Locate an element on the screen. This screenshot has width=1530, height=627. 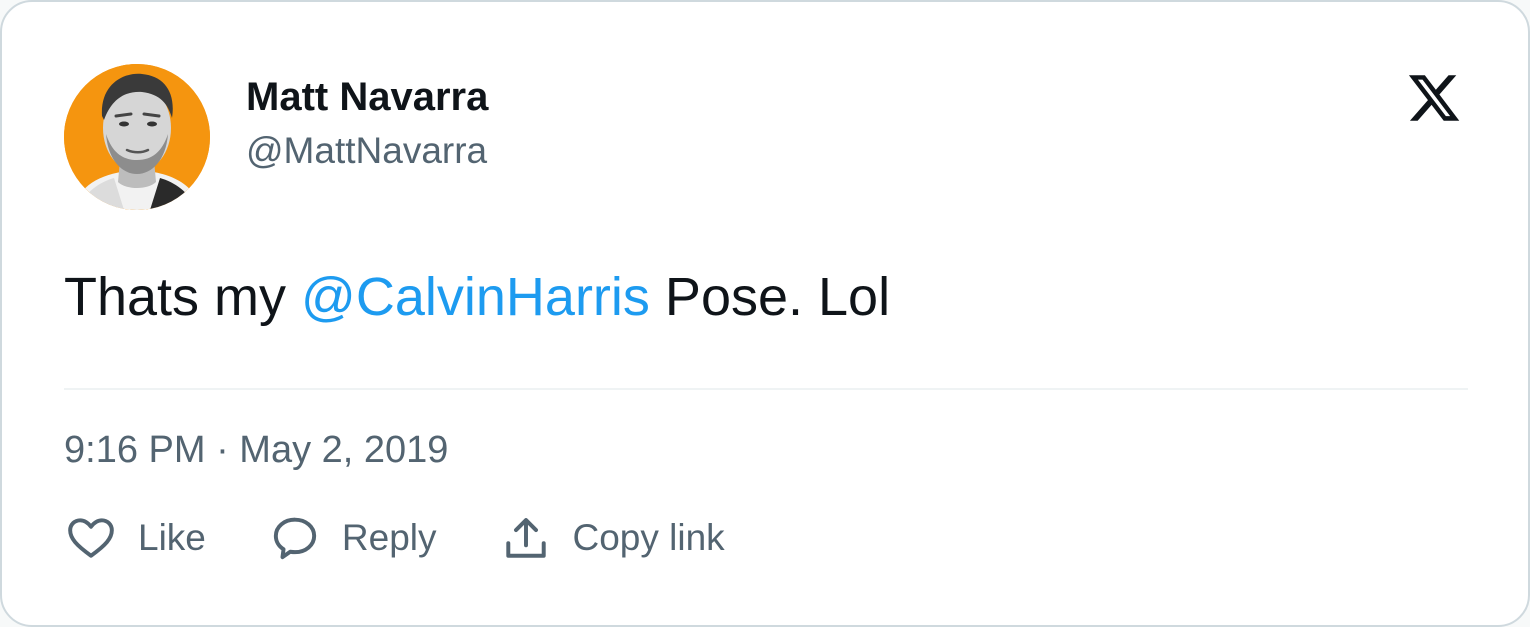
copy-link-button: Copy link is located at coordinates (613, 538).